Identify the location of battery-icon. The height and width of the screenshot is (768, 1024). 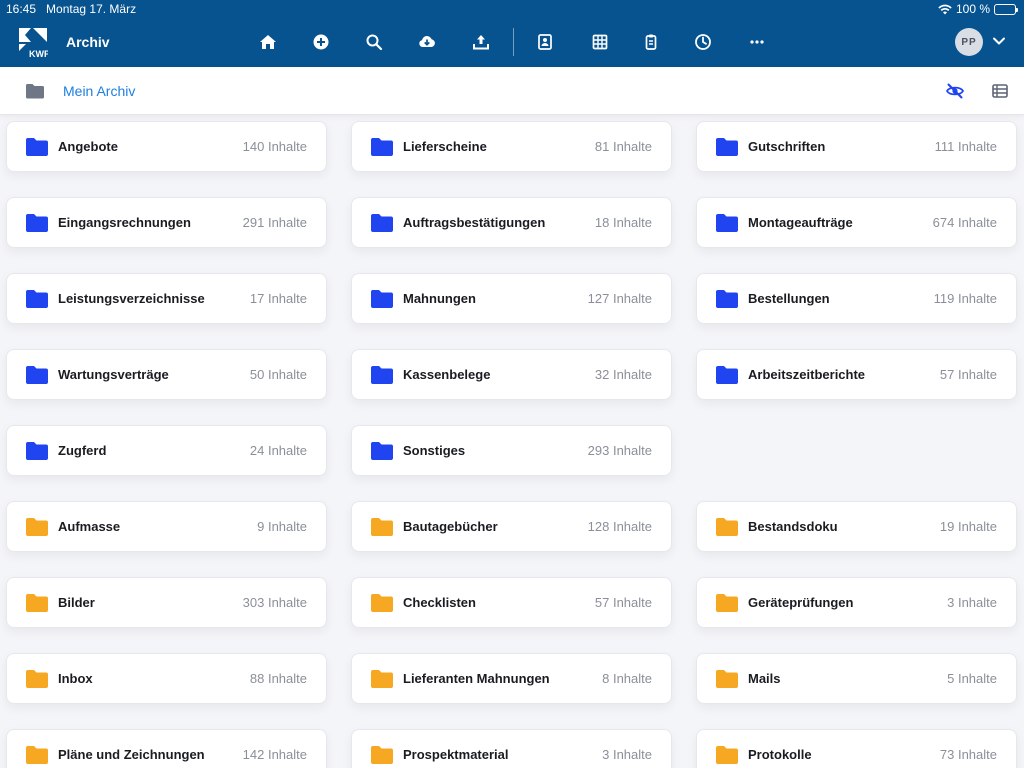
(1006, 9).